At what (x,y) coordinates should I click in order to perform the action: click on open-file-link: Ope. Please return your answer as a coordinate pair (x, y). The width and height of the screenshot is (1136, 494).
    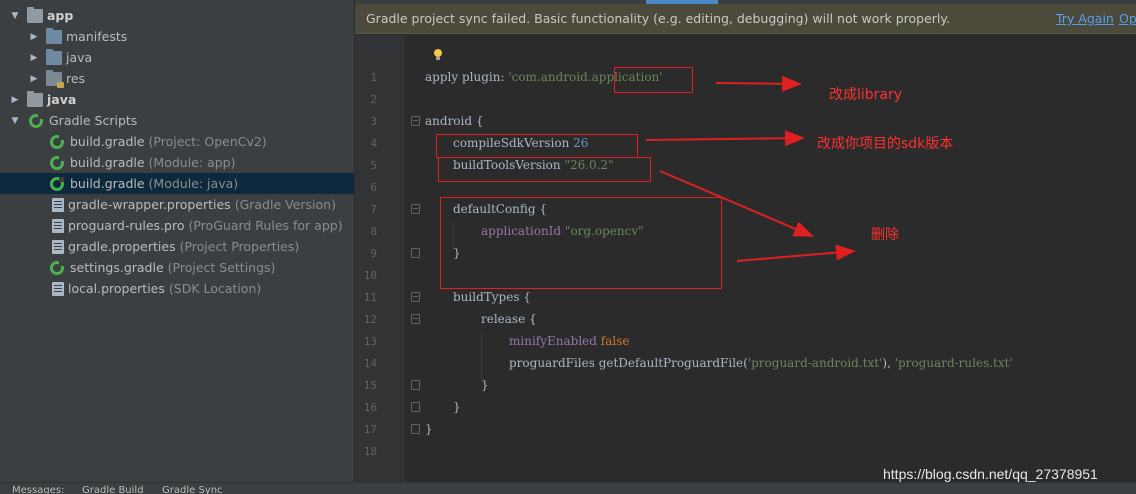
    Looking at the image, I should click on (1127, 18).